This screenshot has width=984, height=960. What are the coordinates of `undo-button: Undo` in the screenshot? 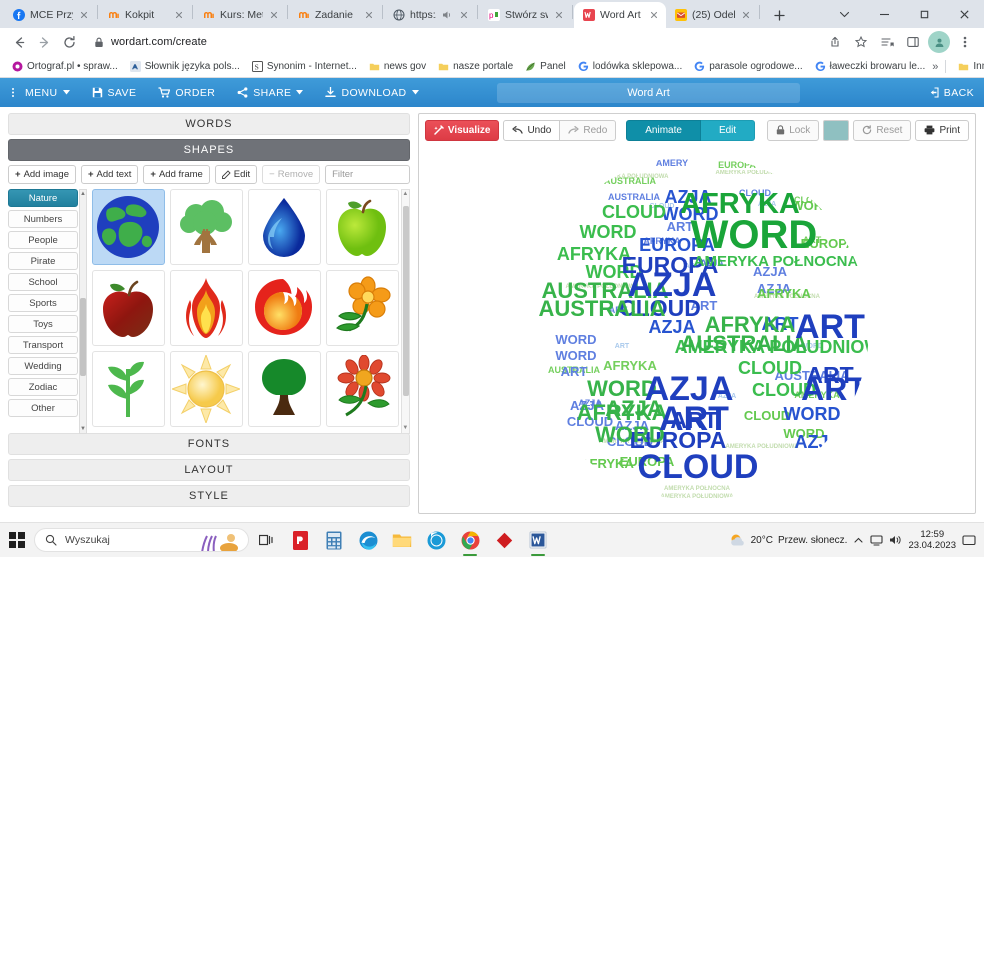 It's located at (532, 130).